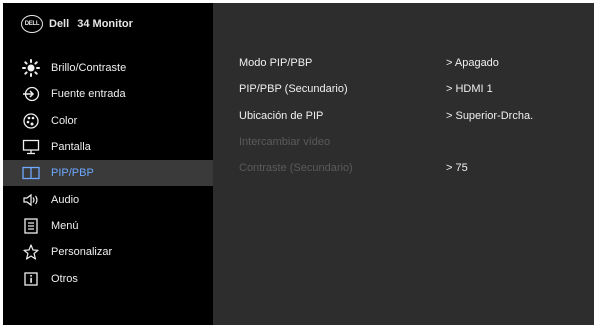  Describe the element at coordinates (72, 173) in the screenshot. I see `sidebar-item-label: PIP/PBP` at that location.